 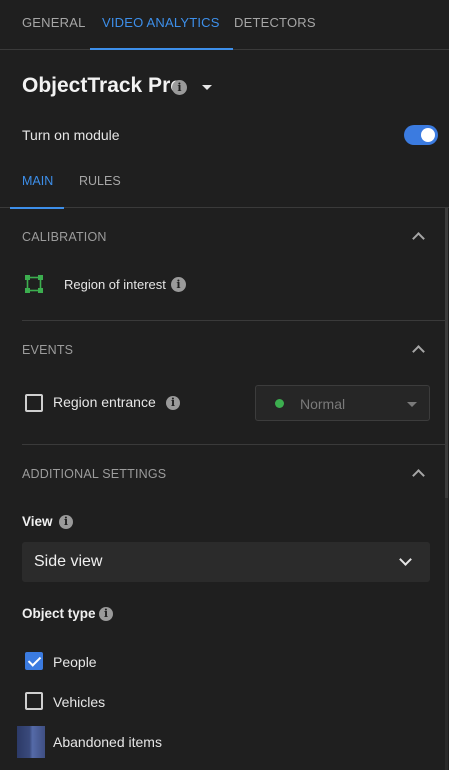 What do you see at coordinates (37, 521) in the screenshot?
I see `view-label: View` at bounding box center [37, 521].